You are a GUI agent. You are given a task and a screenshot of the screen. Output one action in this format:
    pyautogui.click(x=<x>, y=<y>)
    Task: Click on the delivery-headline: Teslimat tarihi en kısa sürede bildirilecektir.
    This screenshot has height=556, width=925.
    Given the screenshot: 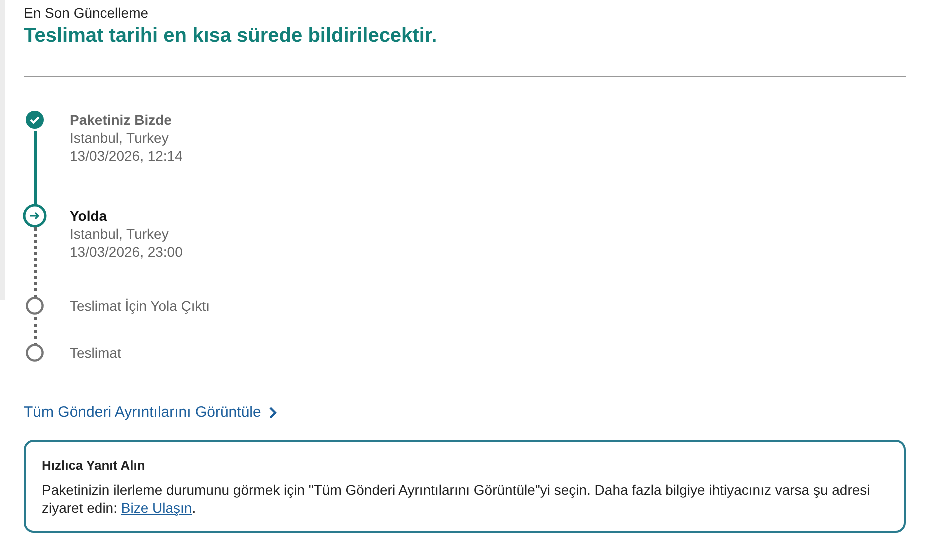 What is the action you would take?
    pyautogui.click(x=231, y=36)
    